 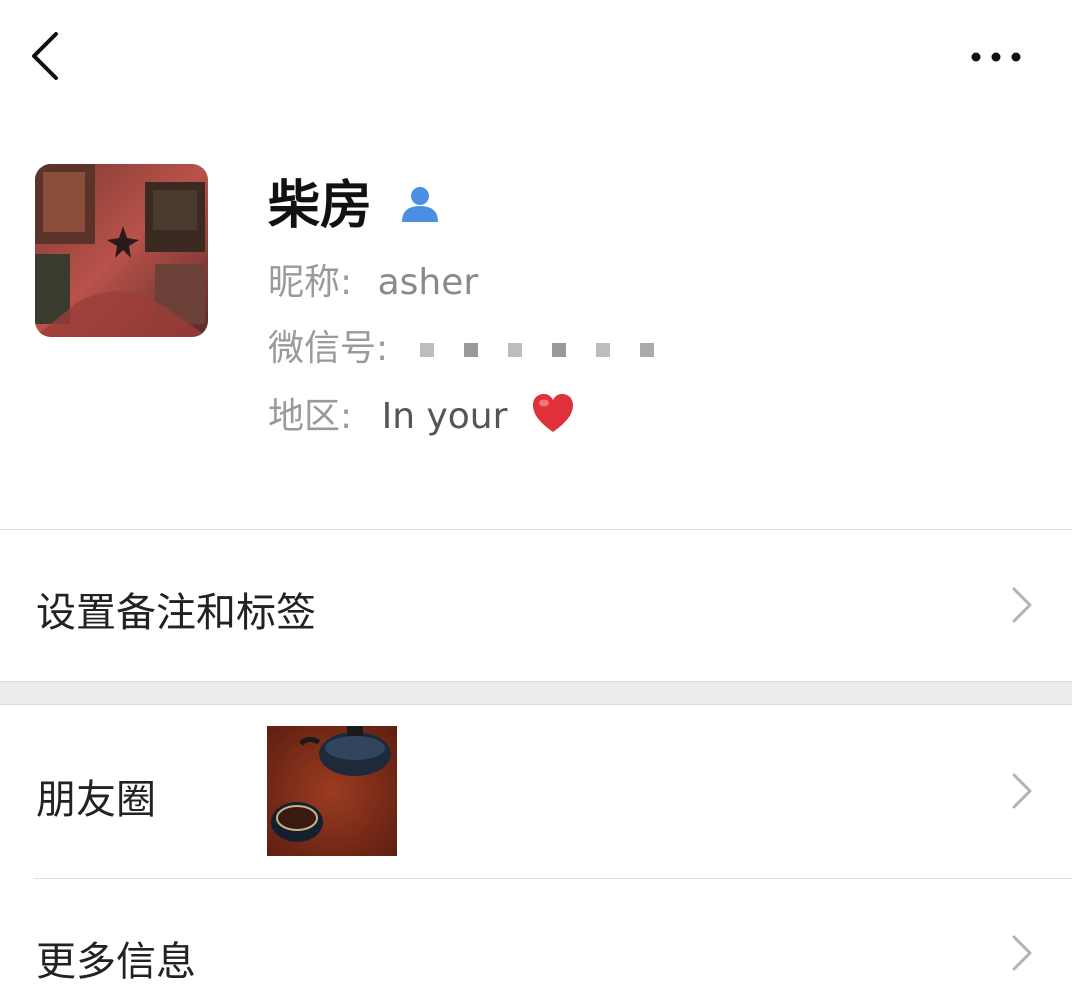 I want to click on back-button, so click(x=47, y=56).